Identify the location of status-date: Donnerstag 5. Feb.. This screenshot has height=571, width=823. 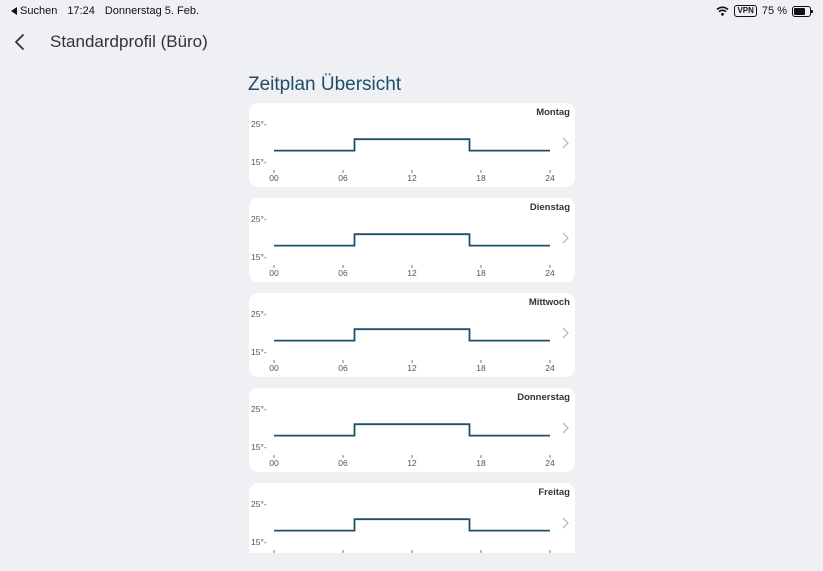
(152, 11).